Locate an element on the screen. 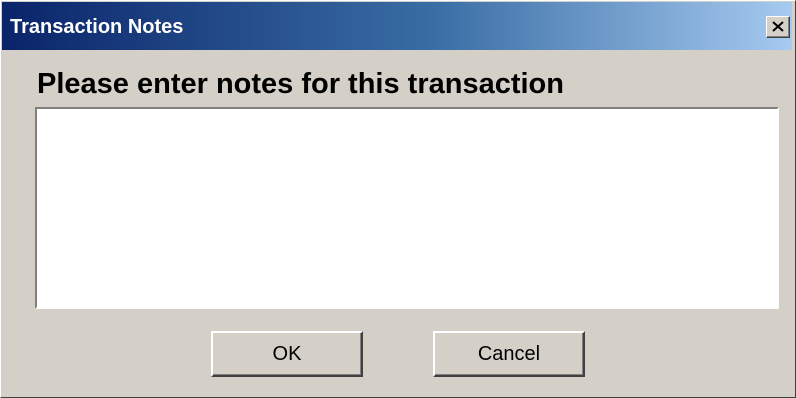 This screenshot has width=796, height=398. prompt-label: Please enter notes for this transaction is located at coordinates (300, 84).